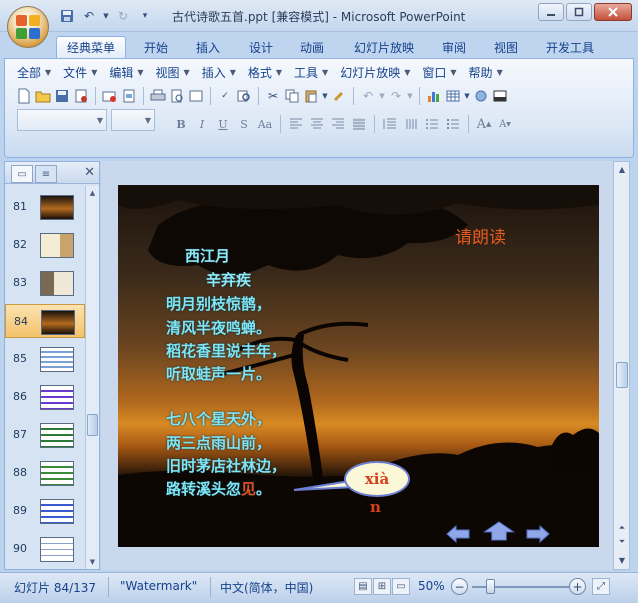  I want to click on font-name-combo: ▼, so click(62, 120).